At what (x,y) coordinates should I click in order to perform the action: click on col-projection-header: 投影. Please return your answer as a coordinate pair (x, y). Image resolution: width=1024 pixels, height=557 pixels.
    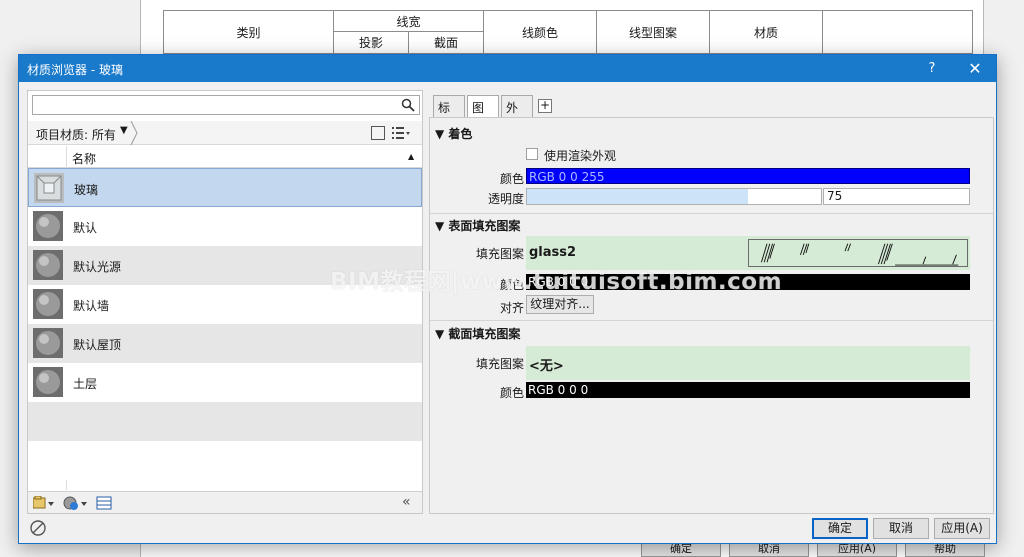
    Looking at the image, I should click on (371, 42).